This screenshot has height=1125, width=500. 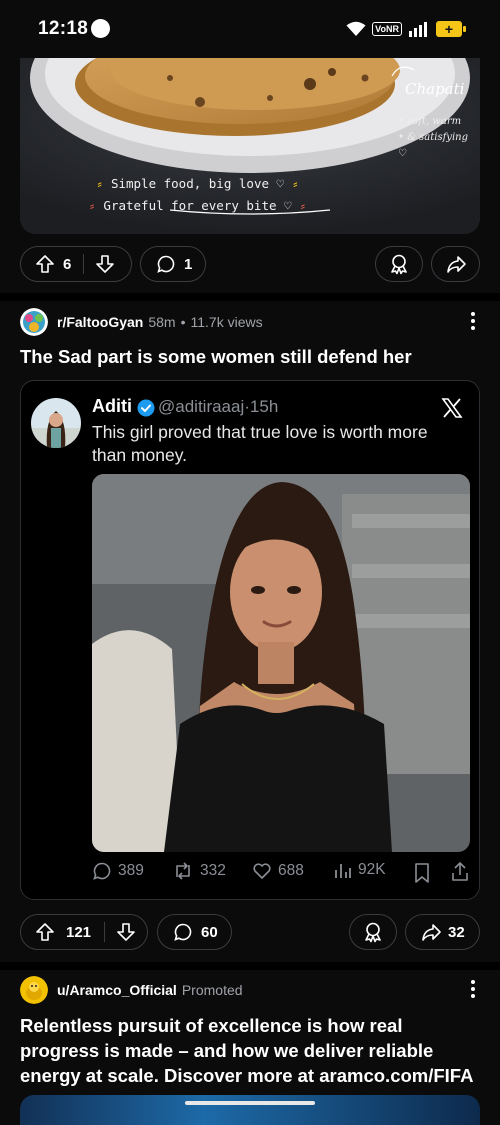 What do you see at coordinates (218, 406) in the screenshot?
I see `tweet-handle-and-time: @aditiraaaj·15h` at bounding box center [218, 406].